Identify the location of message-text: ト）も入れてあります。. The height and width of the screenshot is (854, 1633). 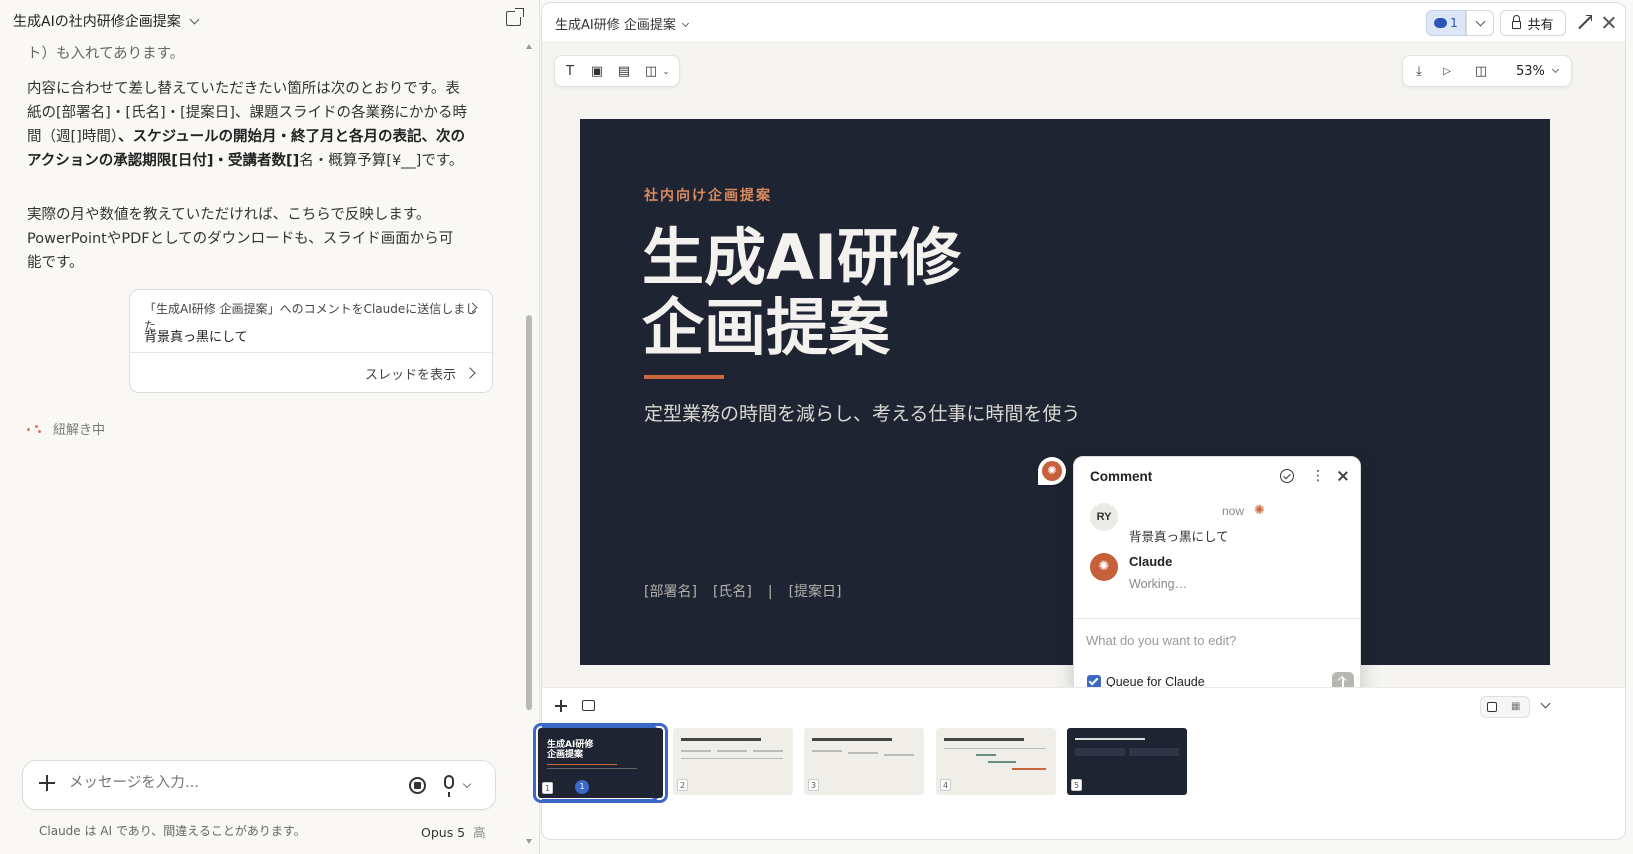
(106, 54).